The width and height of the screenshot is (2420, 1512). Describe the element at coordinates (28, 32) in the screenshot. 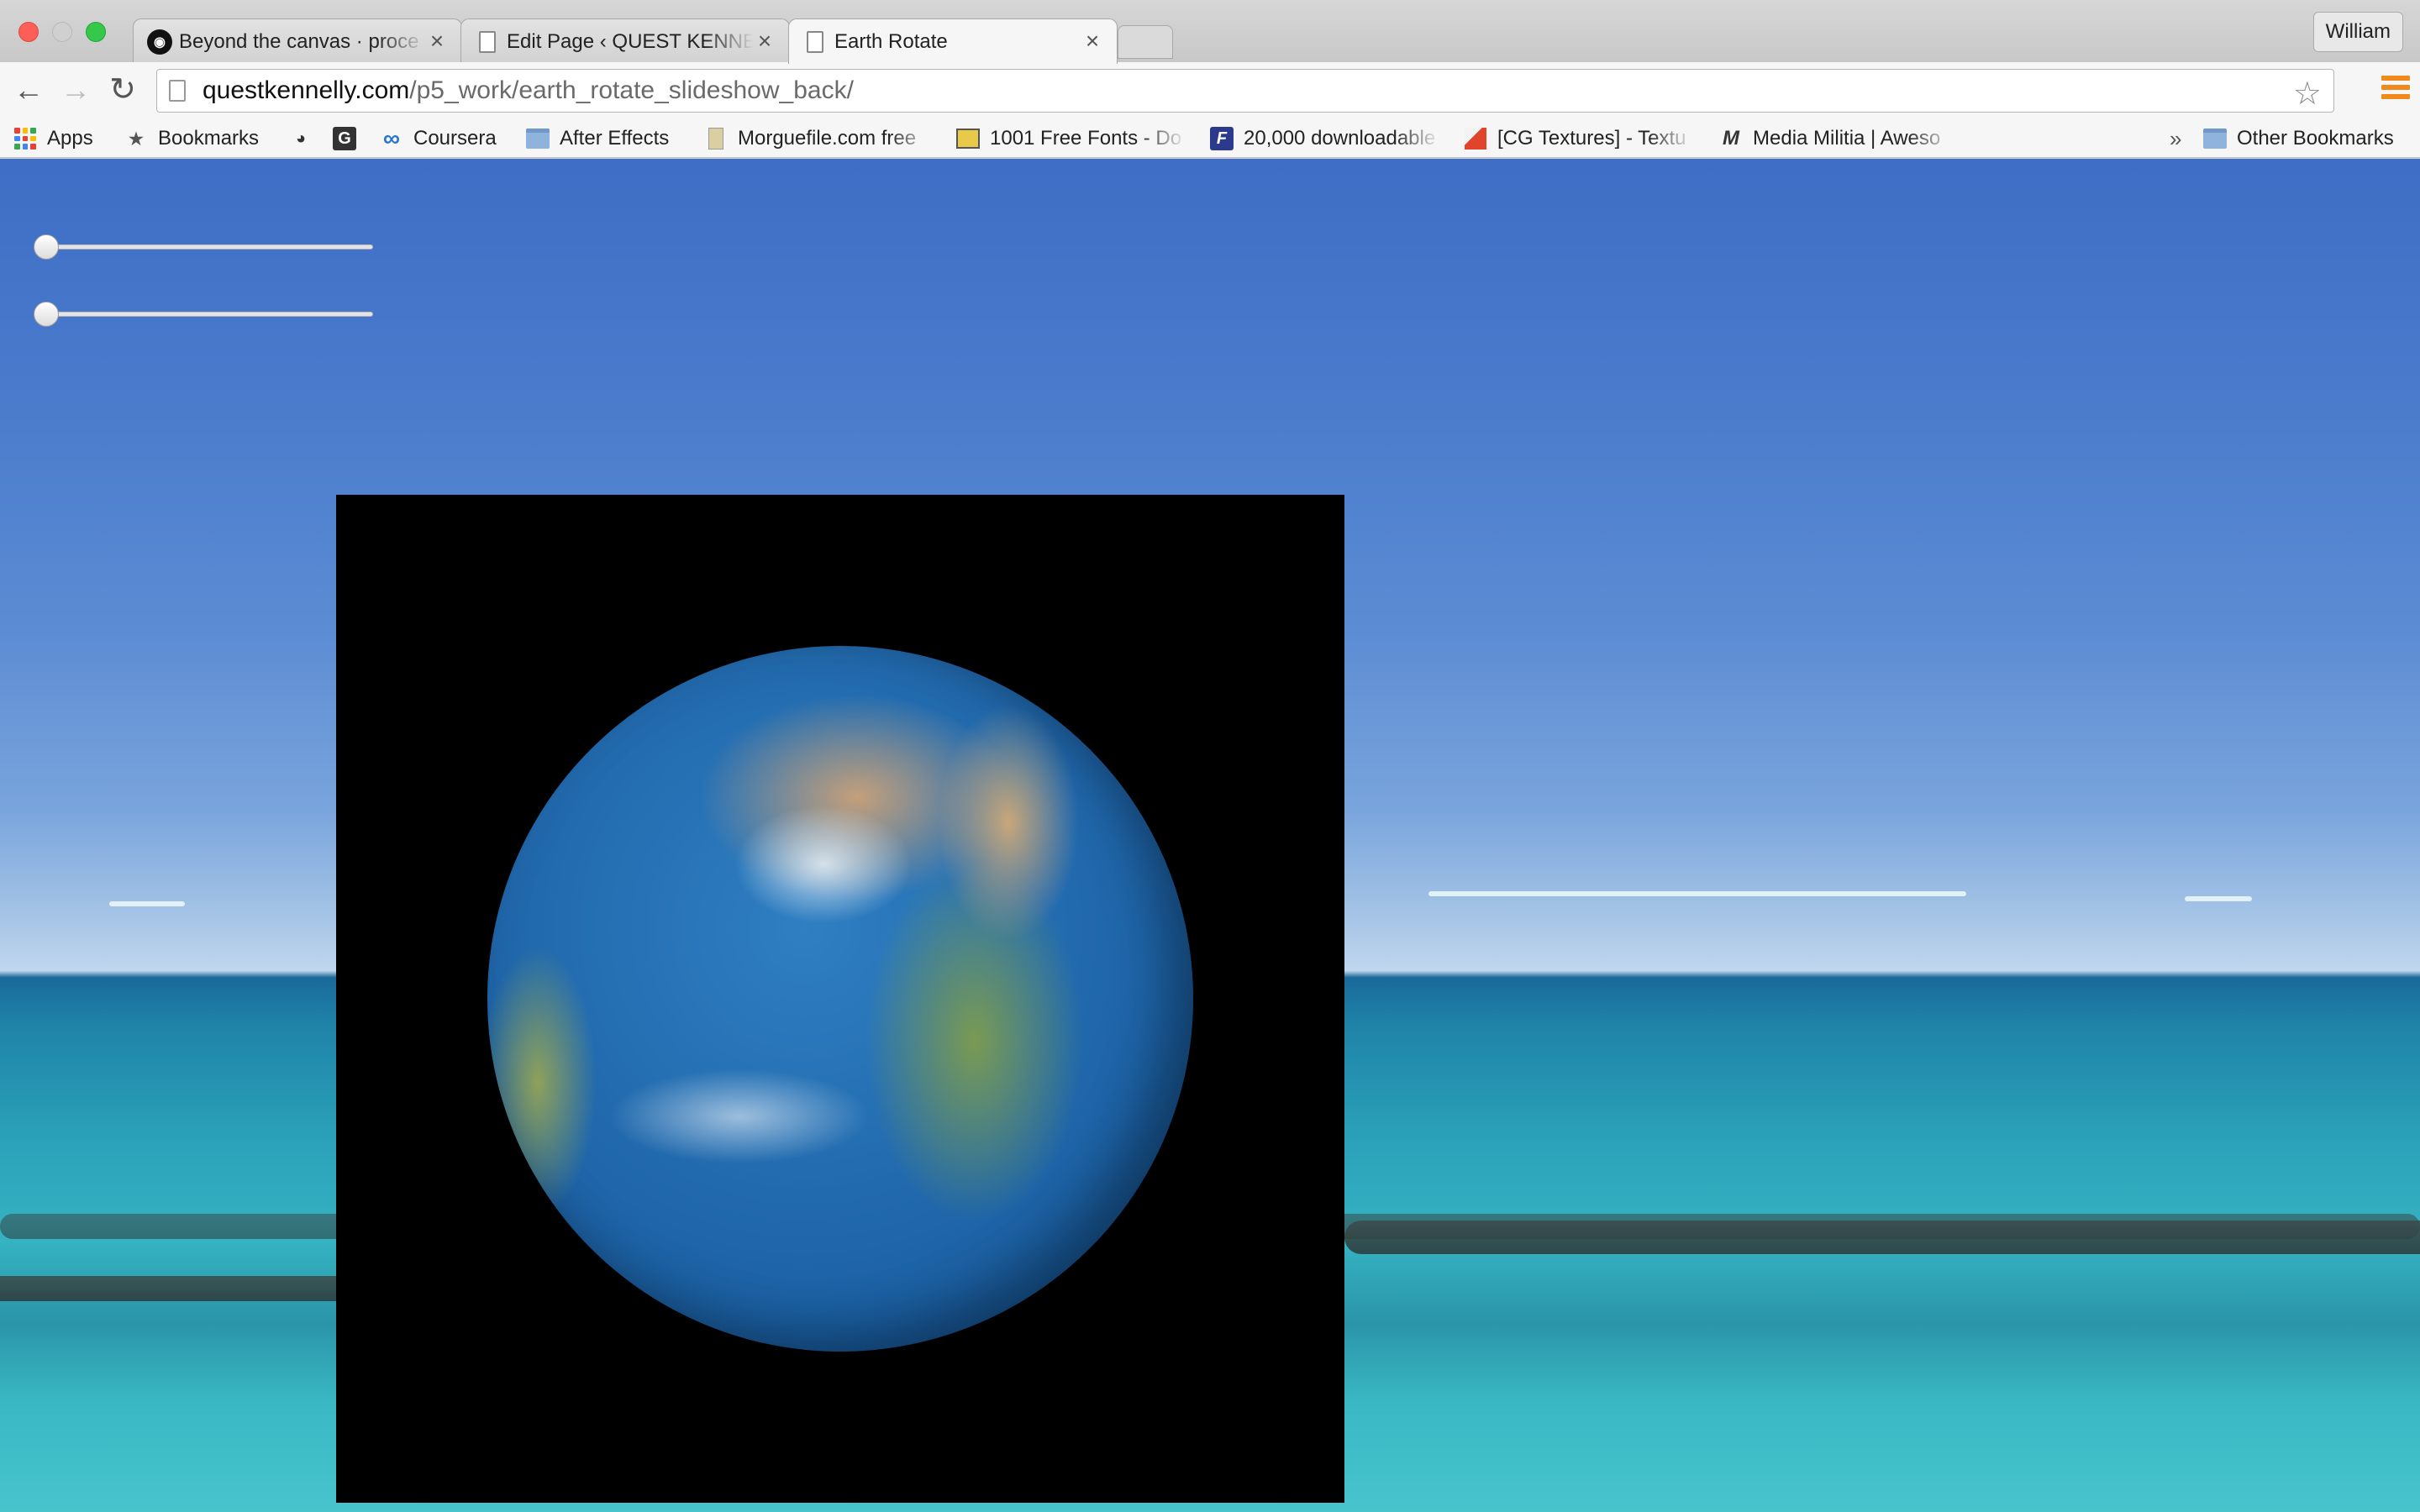

I see `close-window-button` at that location.